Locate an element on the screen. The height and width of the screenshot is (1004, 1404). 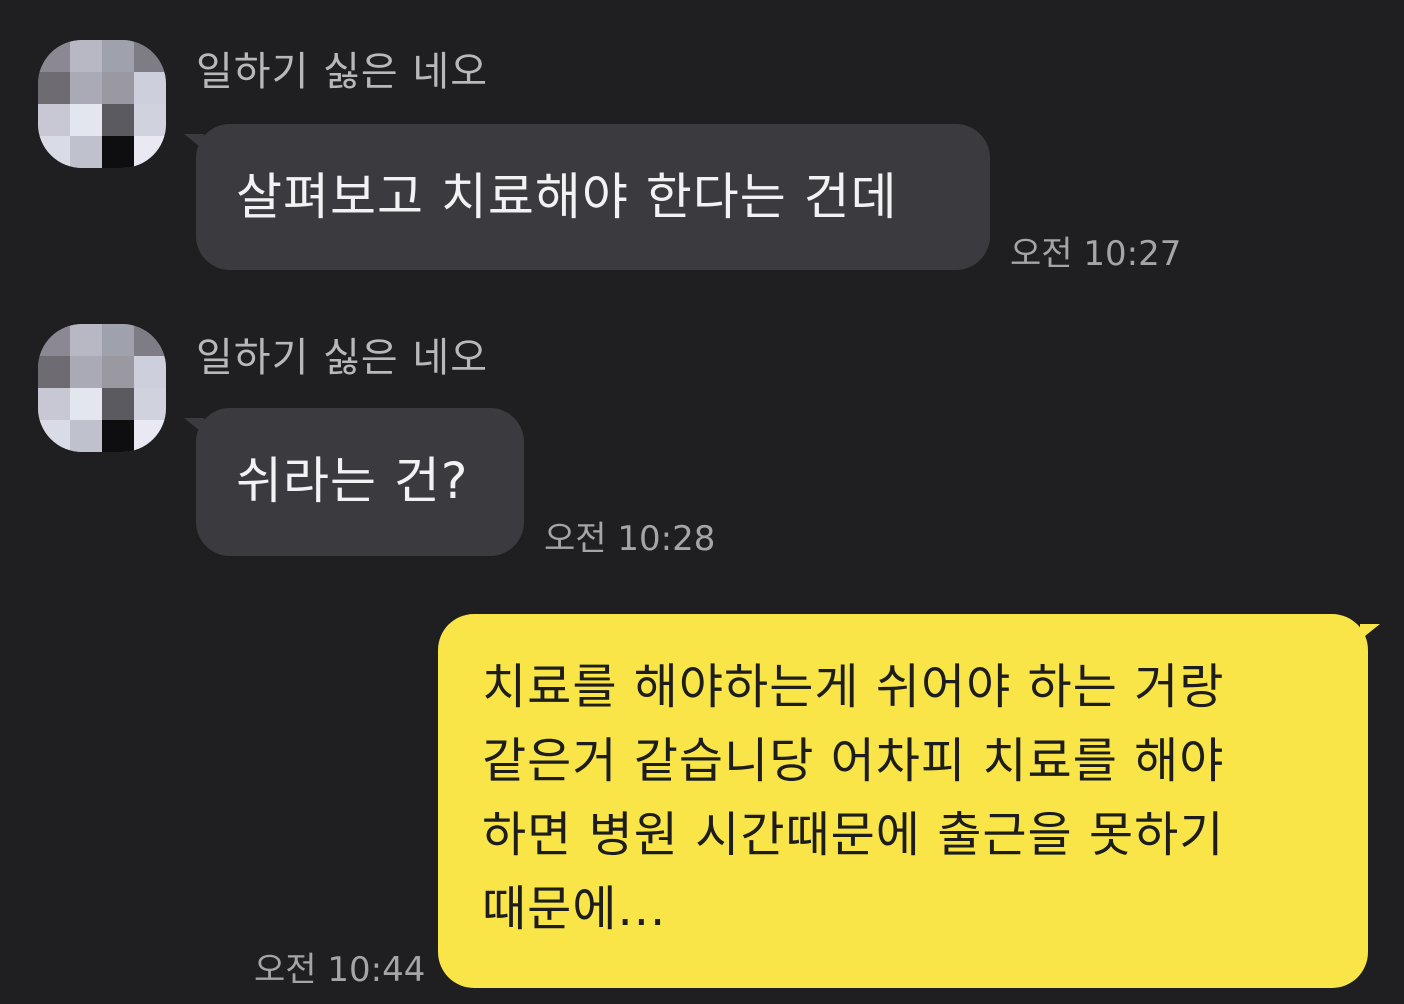
message-timestamp: 오전 10:44 is located at coordinates (340, 970).